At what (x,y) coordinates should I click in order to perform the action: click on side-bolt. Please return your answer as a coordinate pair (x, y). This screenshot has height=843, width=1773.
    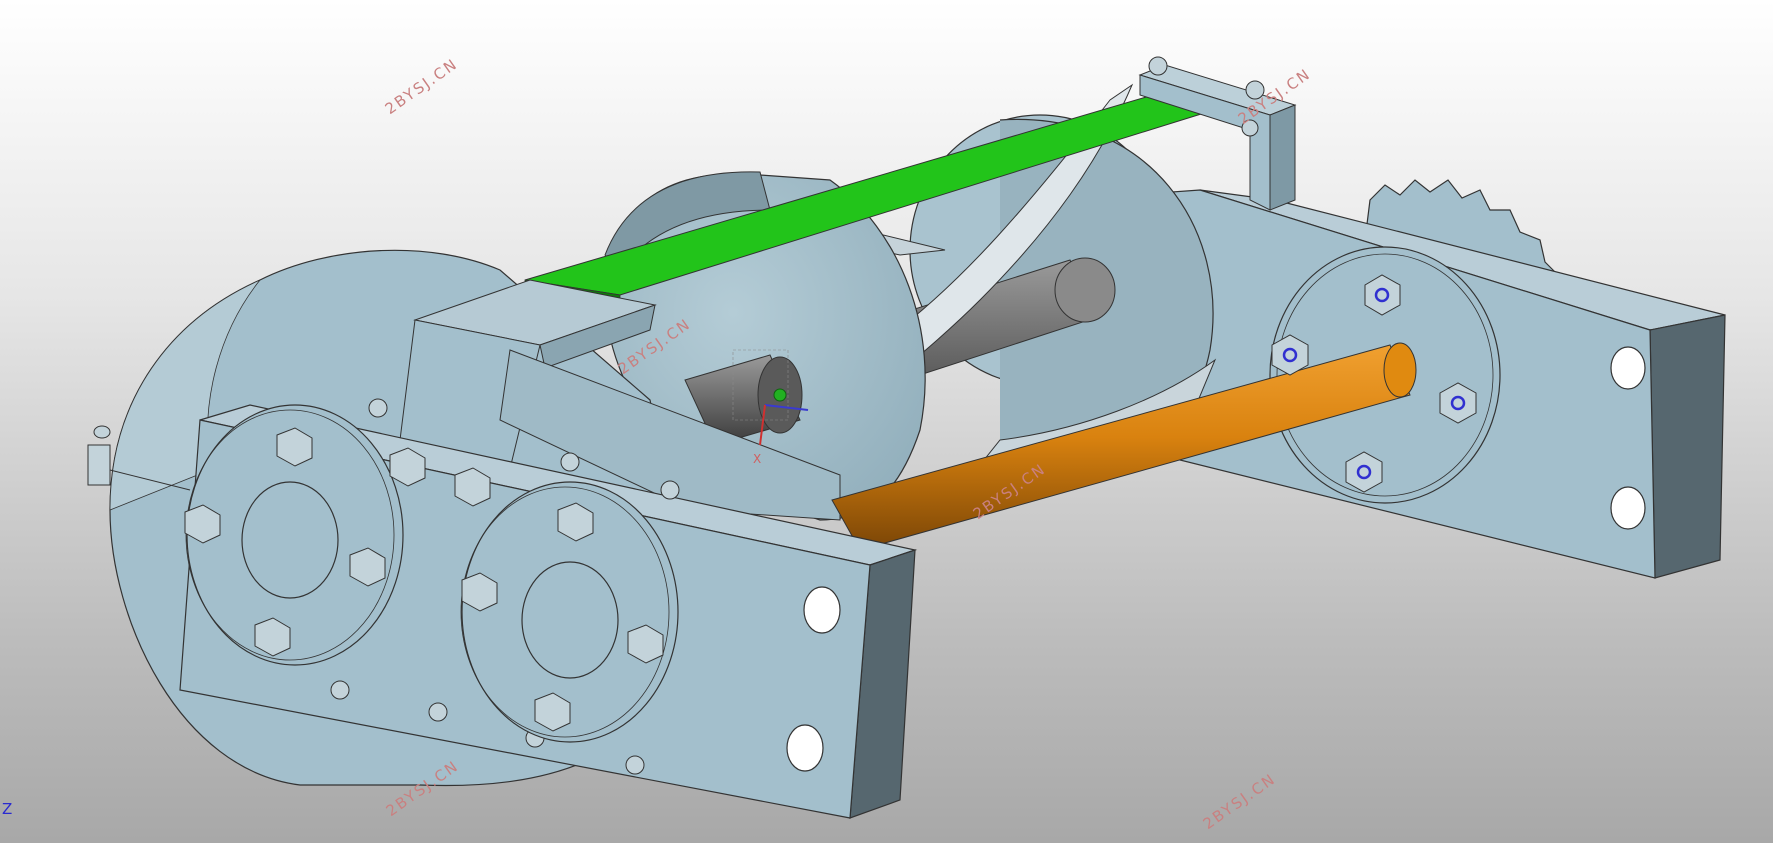
    Looking at the image, I should click on (99, 455).